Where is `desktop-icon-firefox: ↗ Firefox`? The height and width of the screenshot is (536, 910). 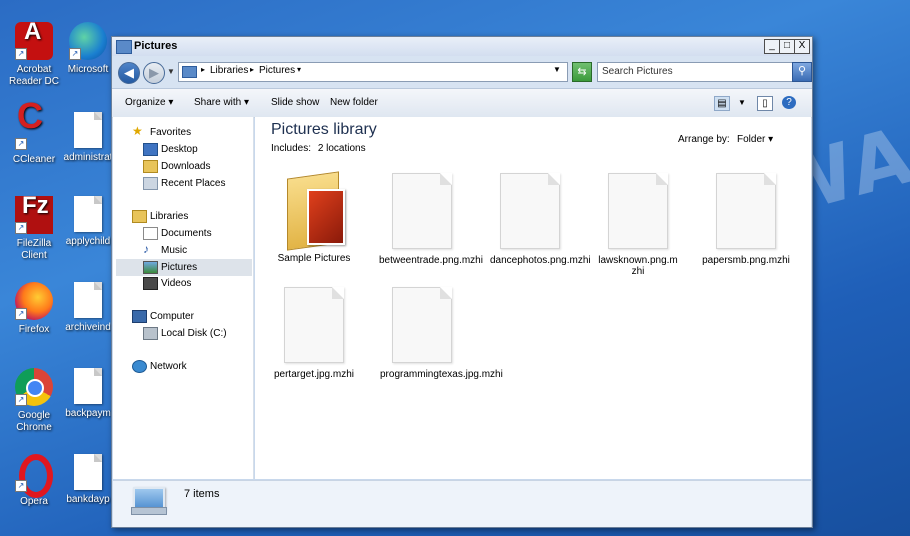
desktop-icon-firefox: ↗ Firefox is located at coordinates (34, 309).